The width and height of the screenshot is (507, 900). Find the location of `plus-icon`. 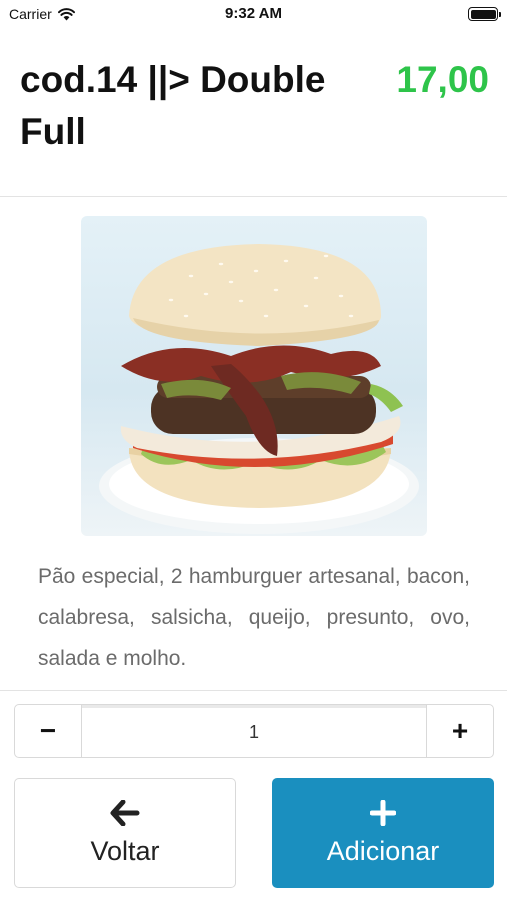

plus-icon is located at coordinates (383, 812).